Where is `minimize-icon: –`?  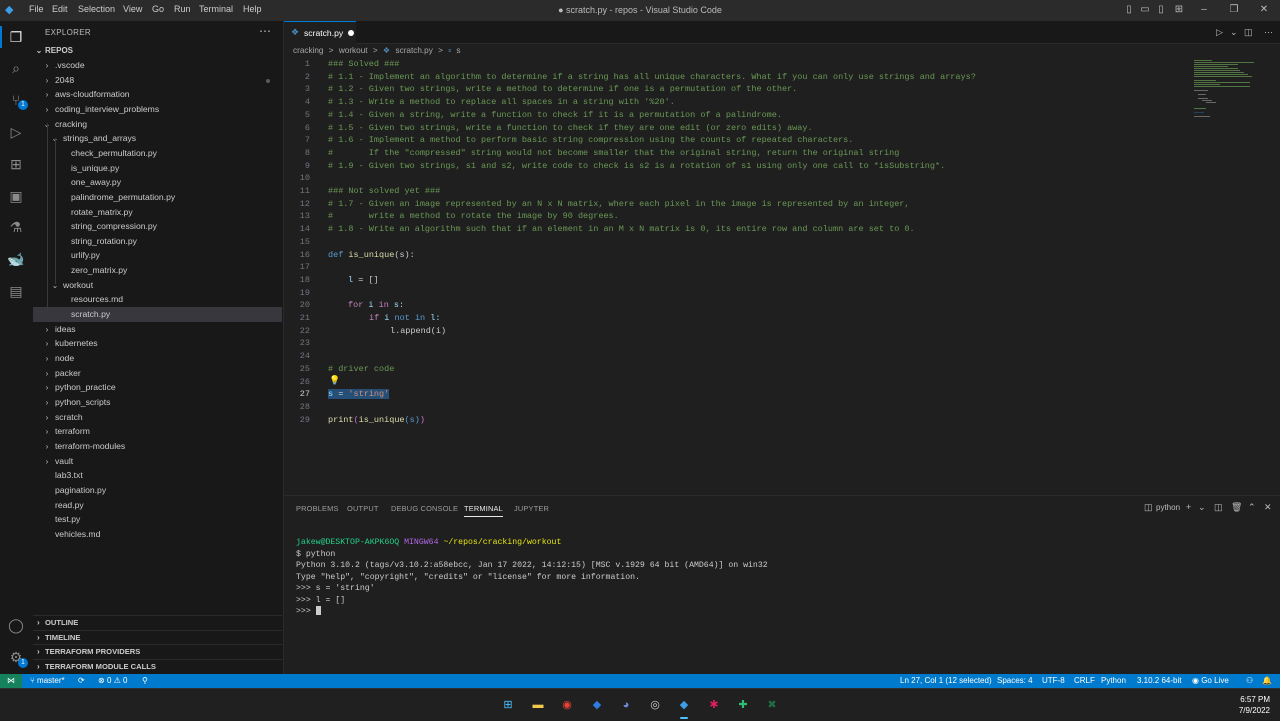
minimize-icon: – is located at coordinates (1204, 10).